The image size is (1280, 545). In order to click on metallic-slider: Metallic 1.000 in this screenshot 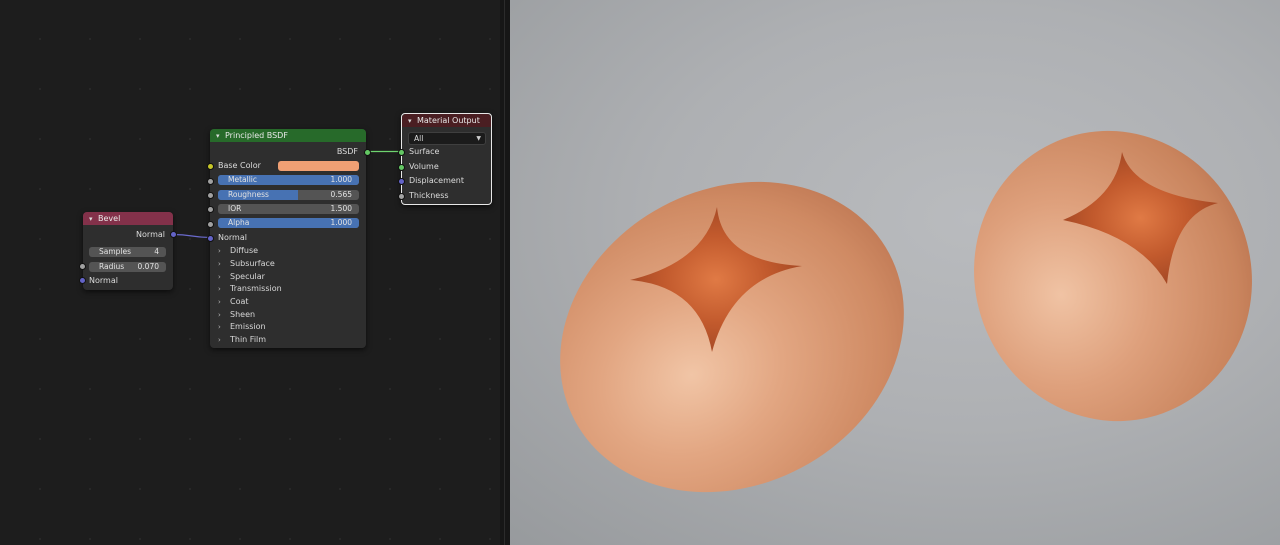, I will do `click(288, 180)`.